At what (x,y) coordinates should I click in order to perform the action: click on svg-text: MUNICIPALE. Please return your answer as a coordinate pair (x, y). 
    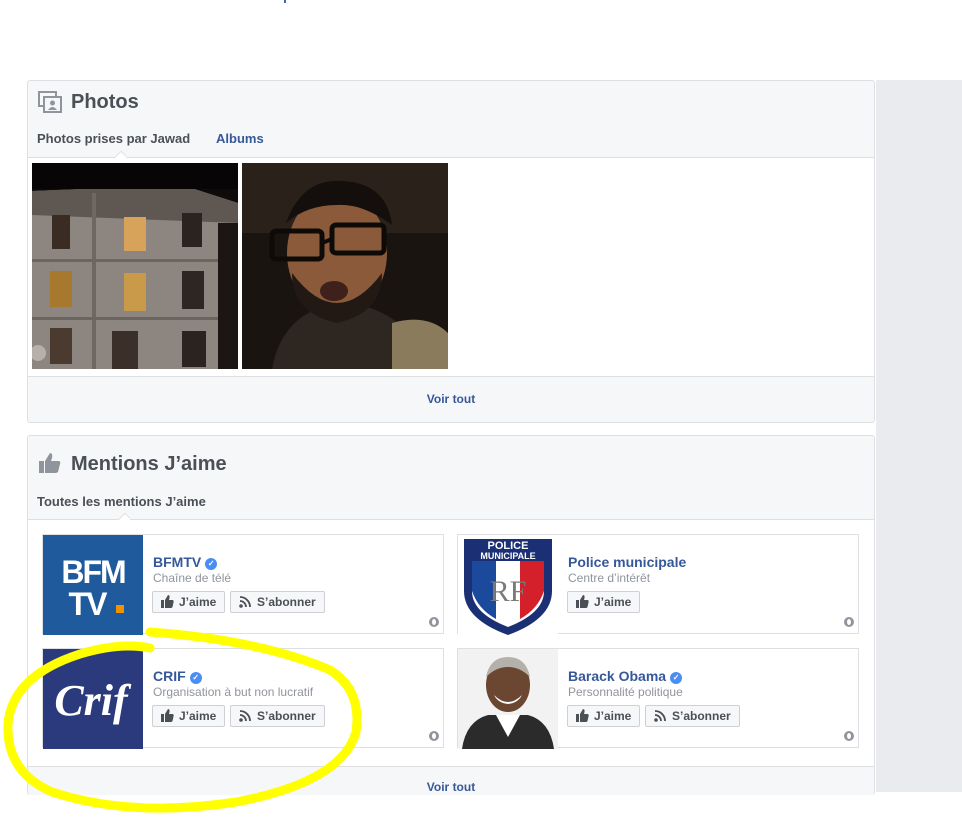
    Looking at the image, I should click on (507, 556).